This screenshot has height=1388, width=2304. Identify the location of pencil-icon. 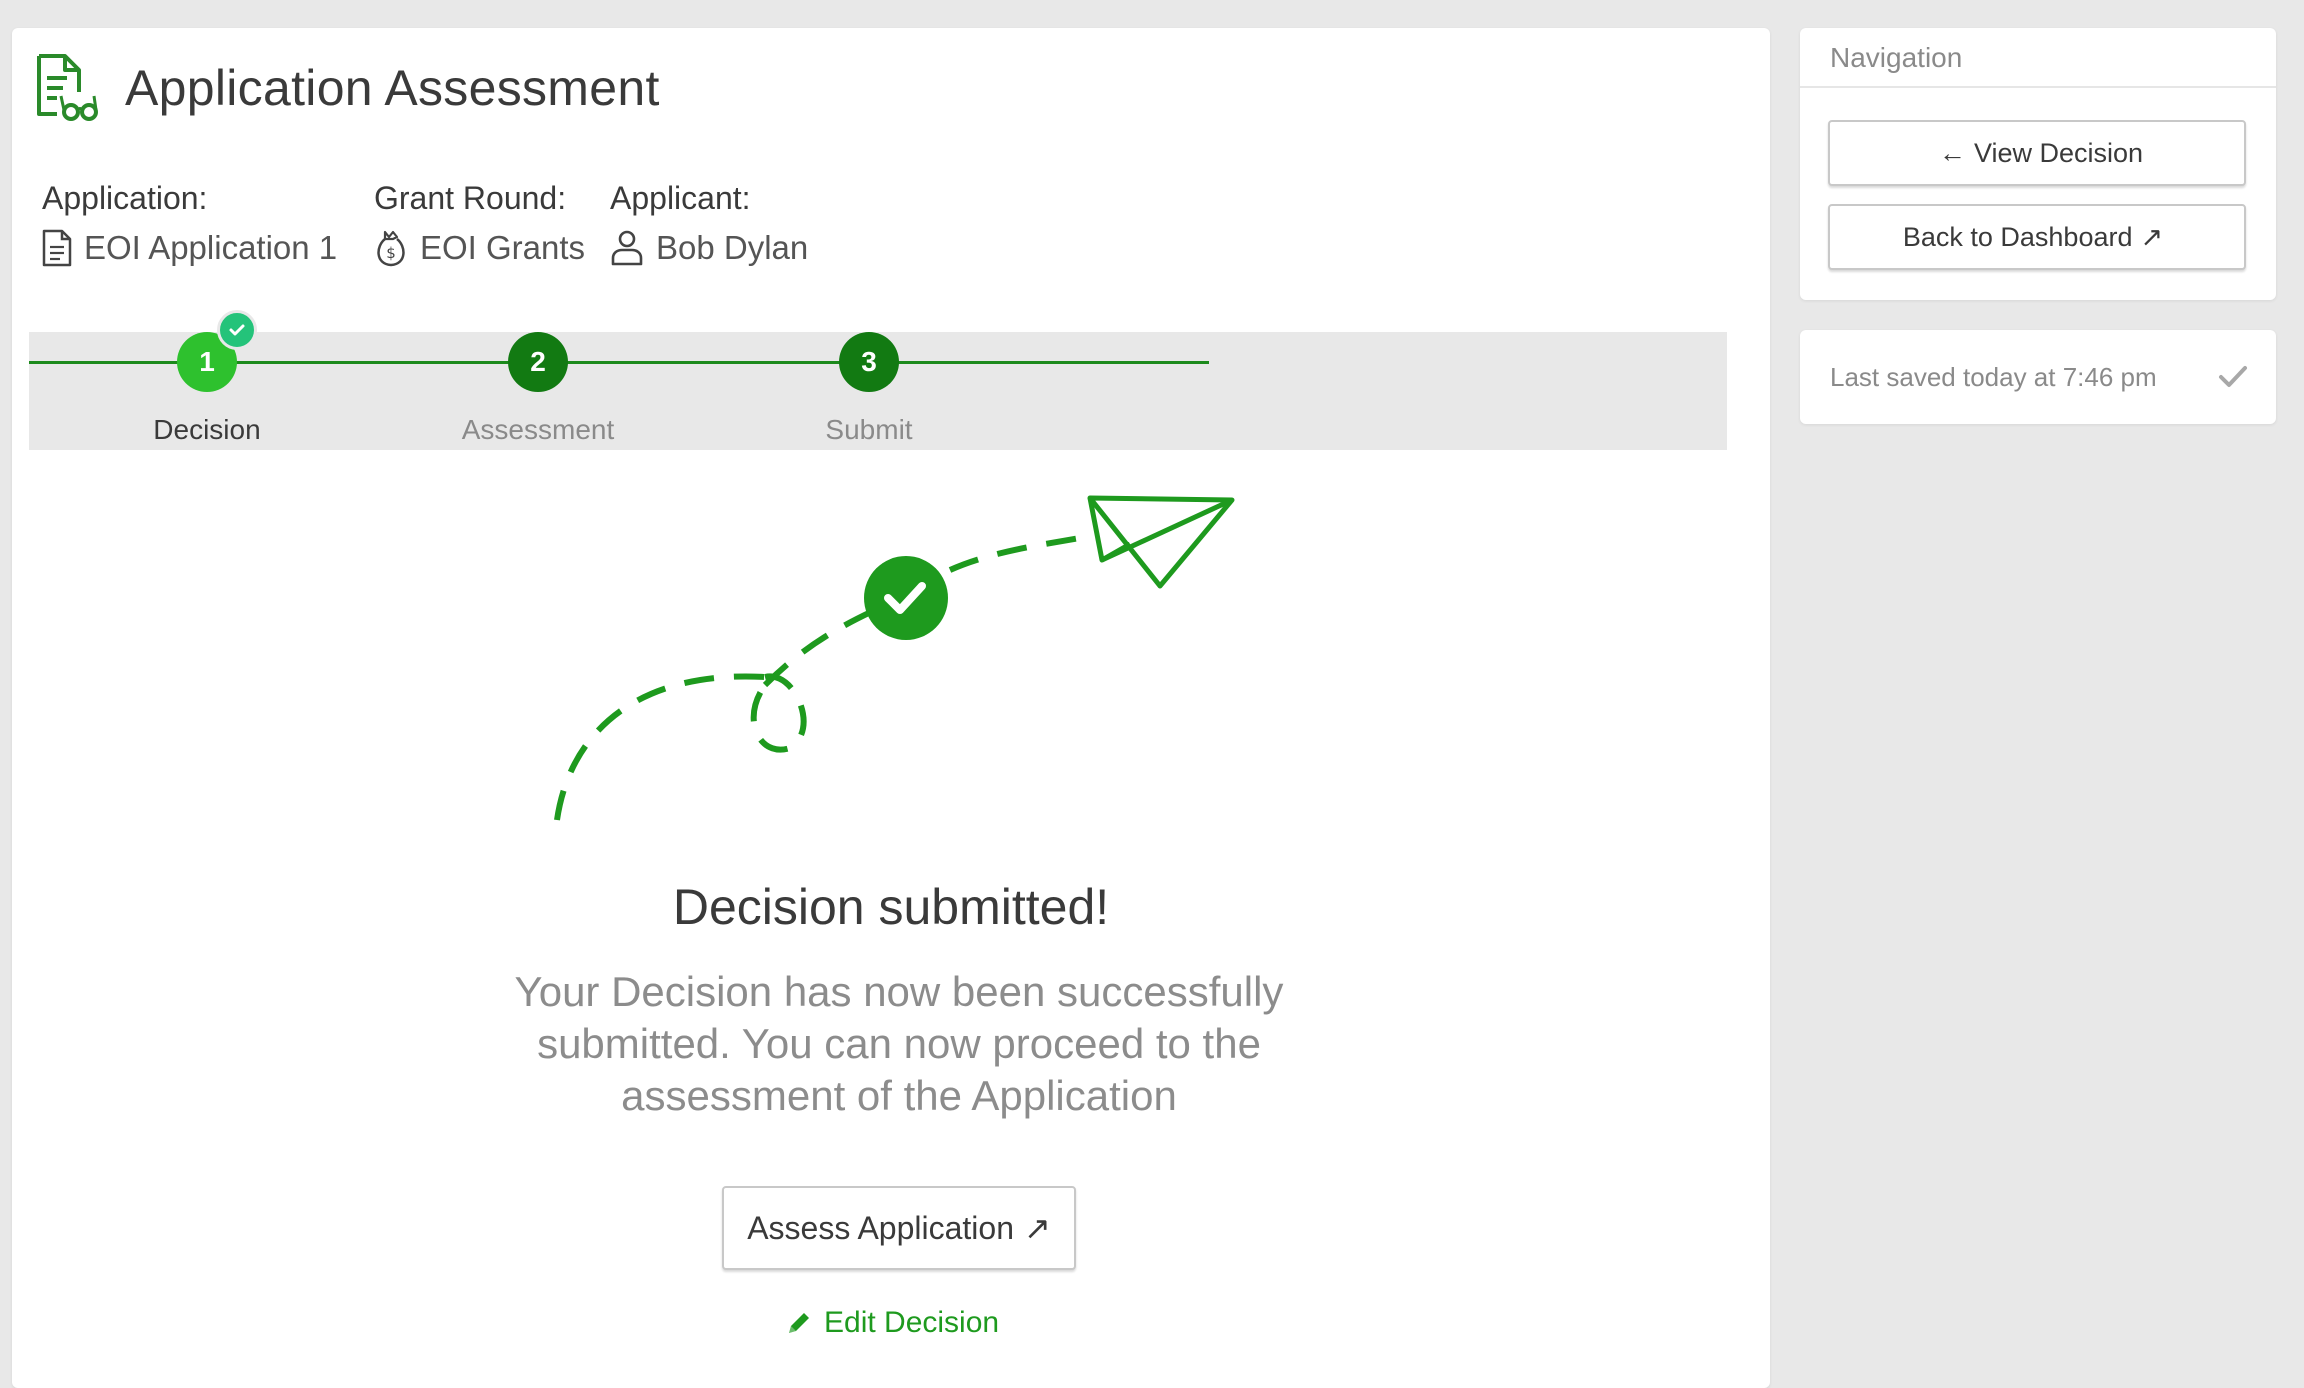
(799, 1323).